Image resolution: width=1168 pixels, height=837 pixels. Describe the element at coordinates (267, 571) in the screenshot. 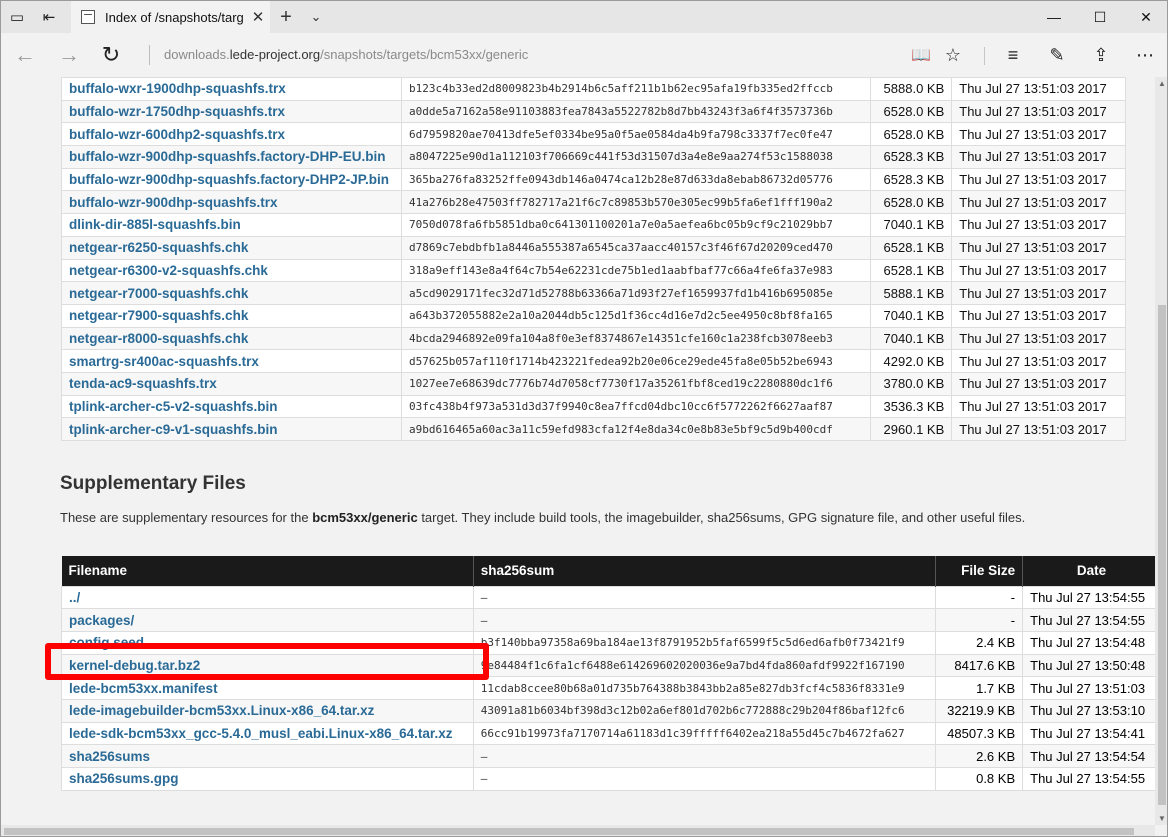

I see `header-filename: Filename` at that location.